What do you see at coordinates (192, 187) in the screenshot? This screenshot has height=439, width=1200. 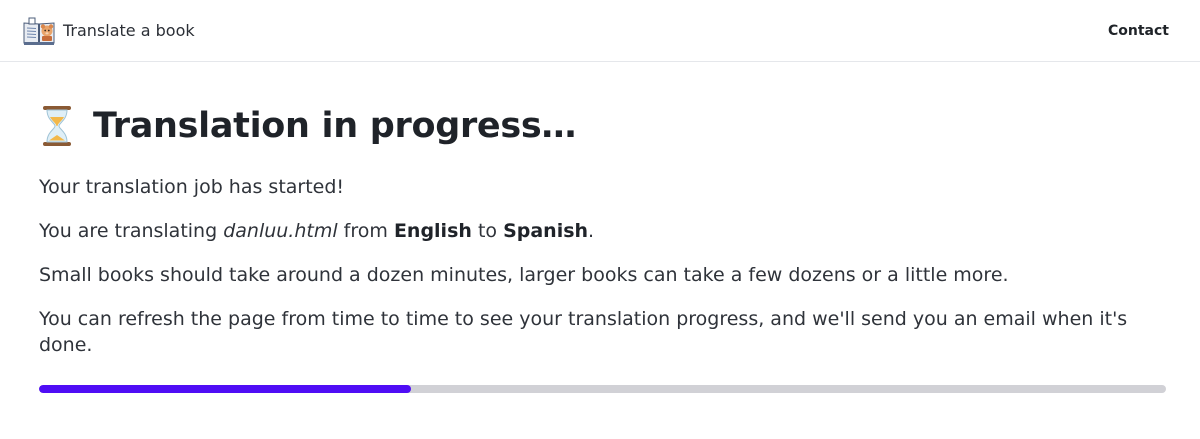 I see `status-message: Your translation job has started!` at bounding box center [192, 187].